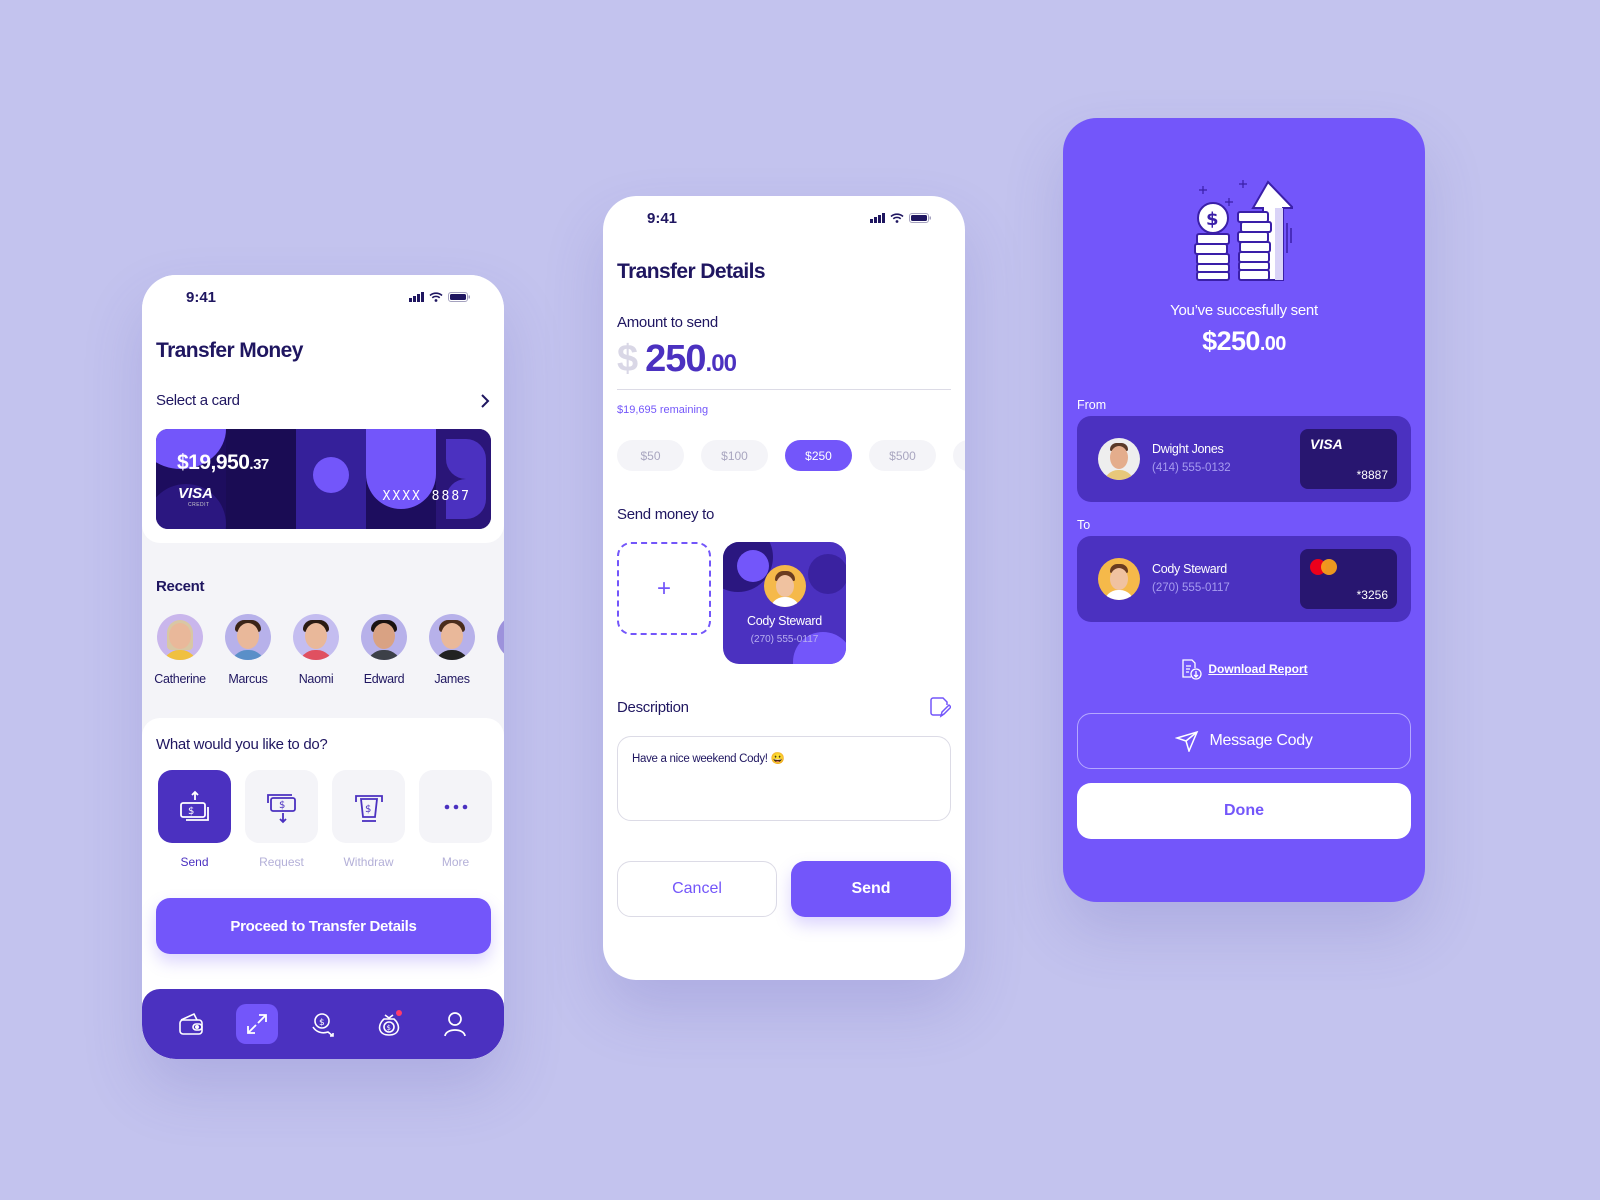 The image size is (1600, 1200). What do you see at coordinates (665, 514) in the screenshot?
I see `send-to-label: Send money to` at bounding box center [665, 514].